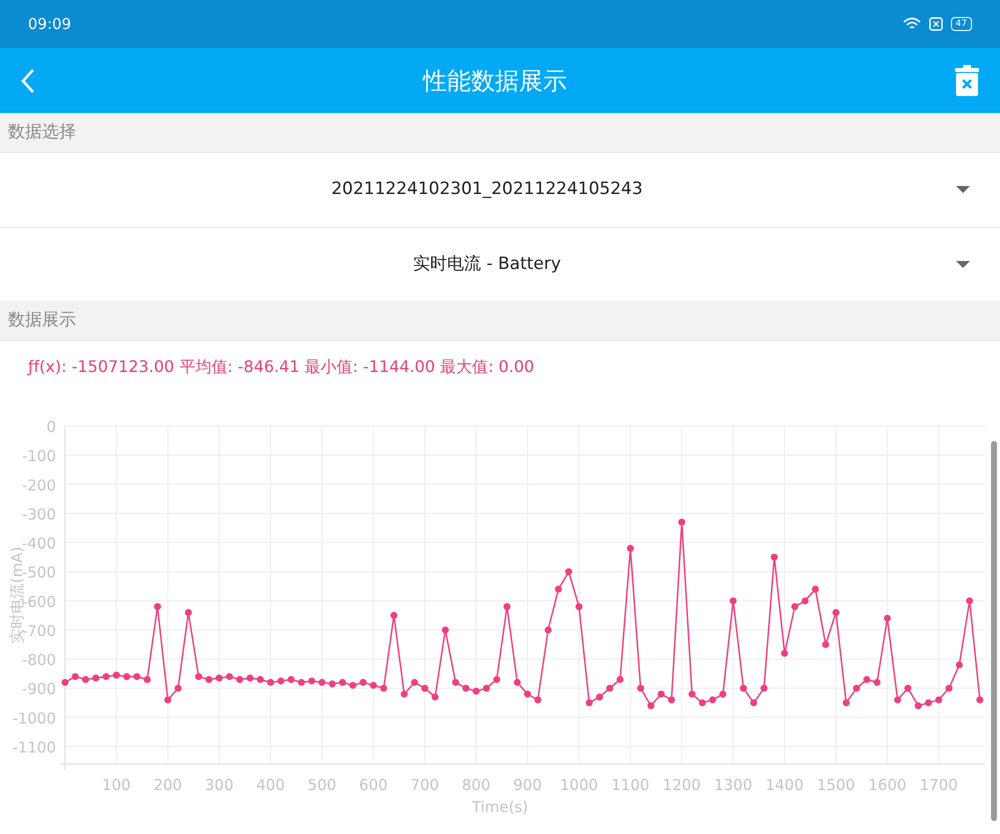 This screenshot has height=834, width=1000. What do you see at coordinates (42, 132) in the screenshot?
I see `section-title: 数据选择` at bounding box center [42, 132].